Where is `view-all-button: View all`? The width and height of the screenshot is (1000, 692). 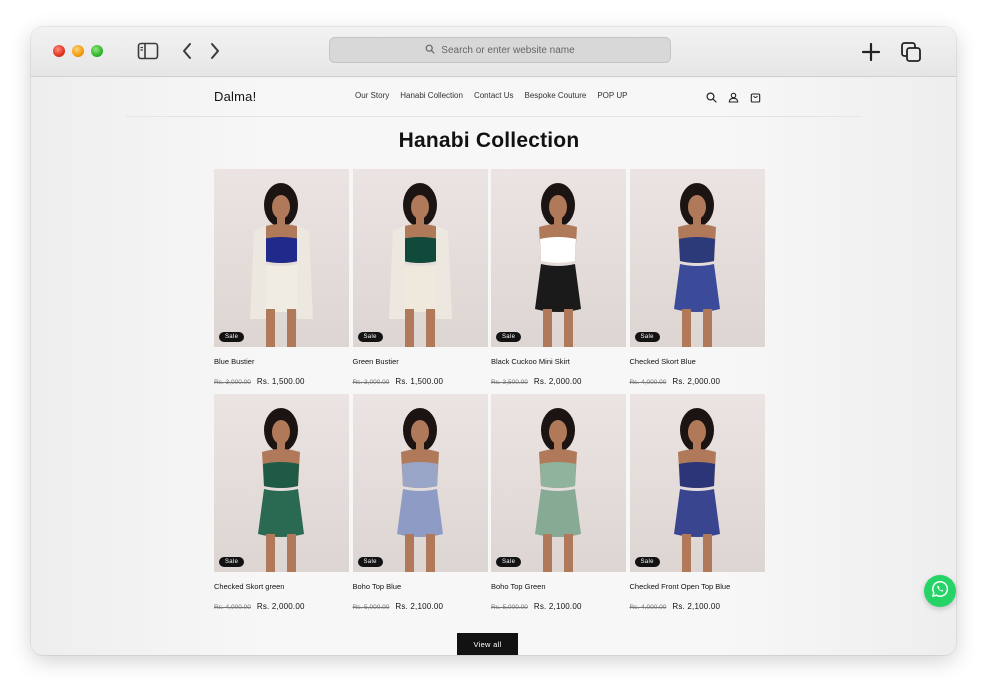 view-all-button: View all is located at coordinates (487, 644).